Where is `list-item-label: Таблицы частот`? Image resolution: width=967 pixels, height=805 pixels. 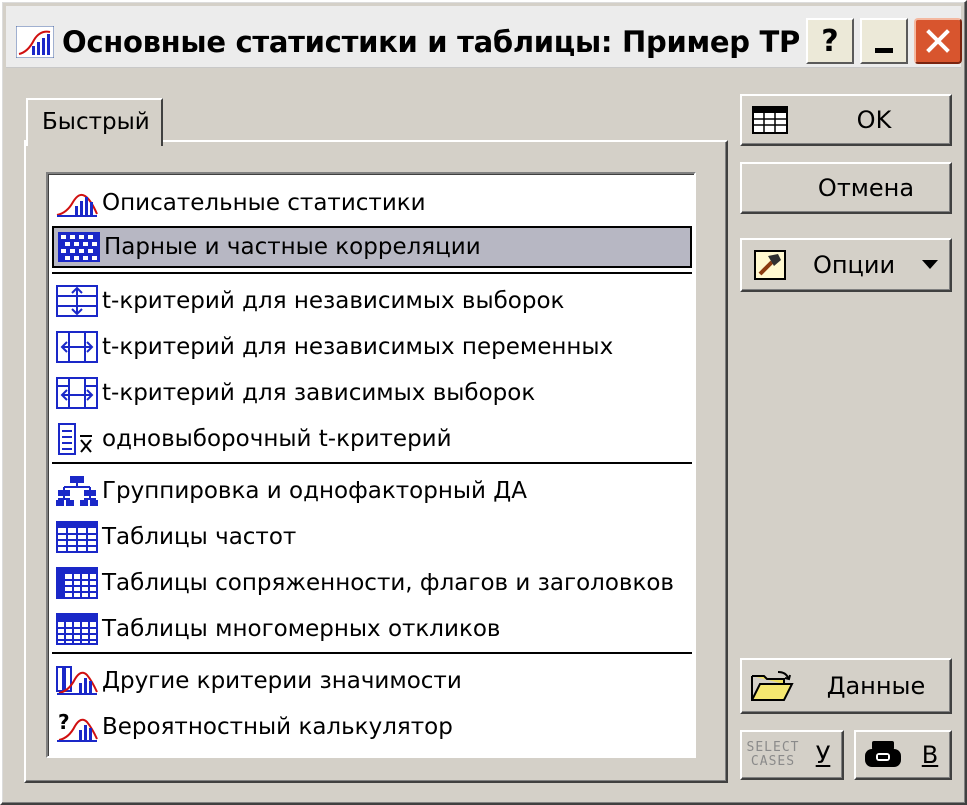 list-item-label: Таблицы частот is located at coordinates (199, 537).